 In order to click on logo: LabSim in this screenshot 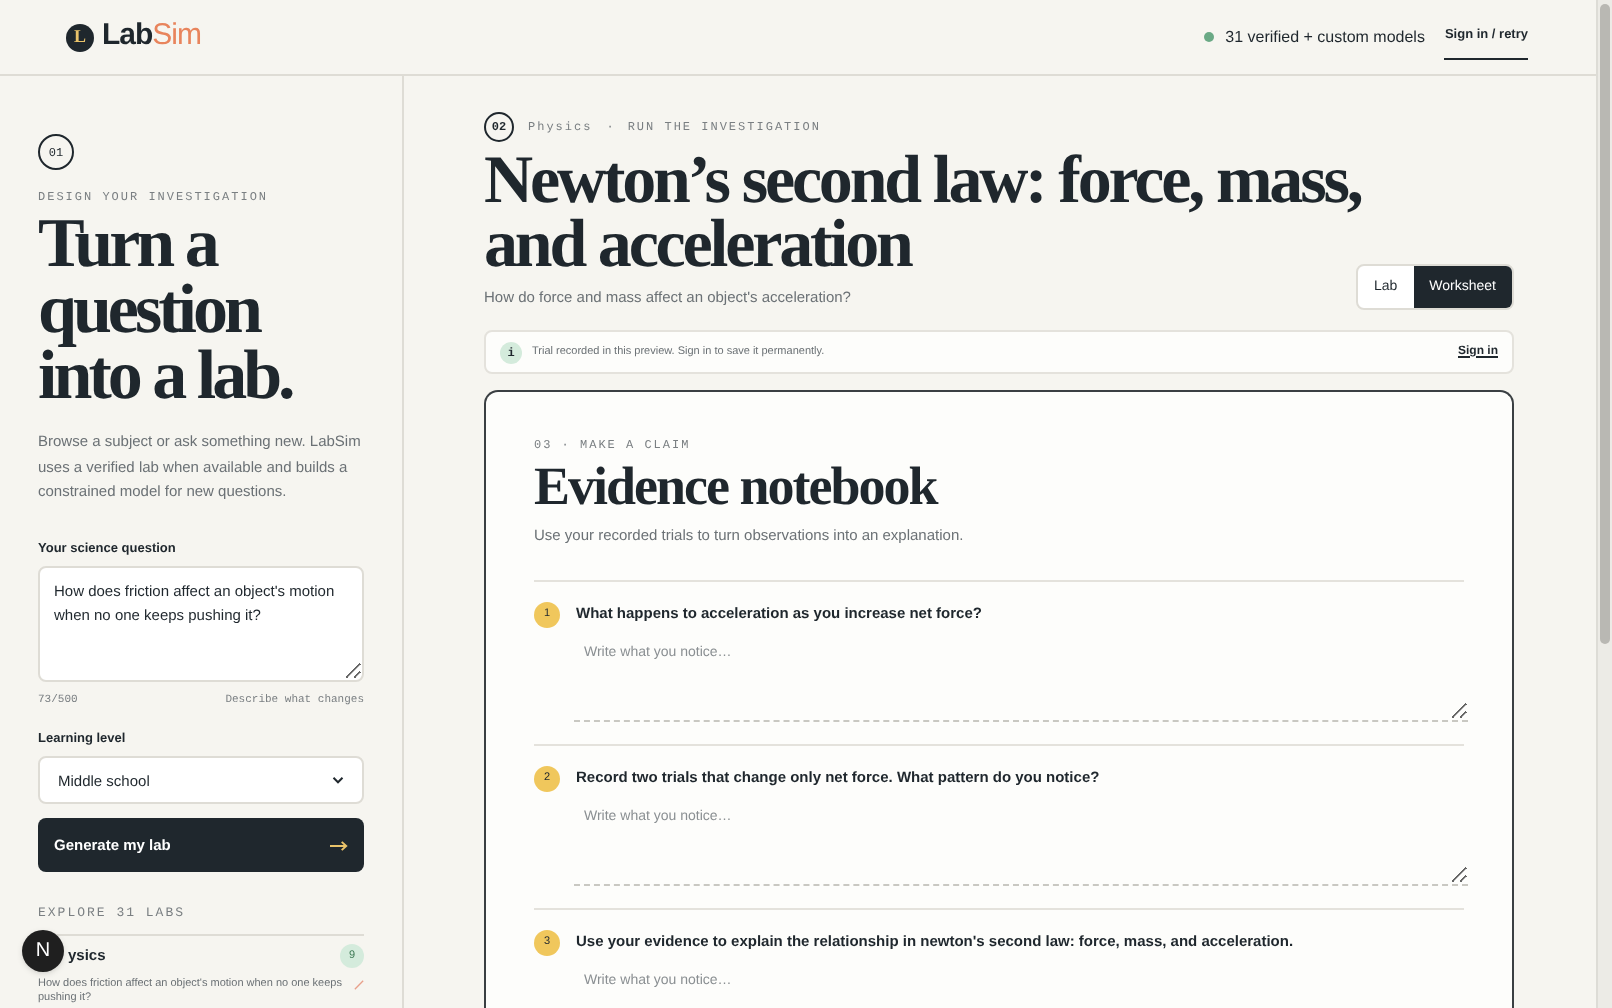, I will do `click(152, 37)`.